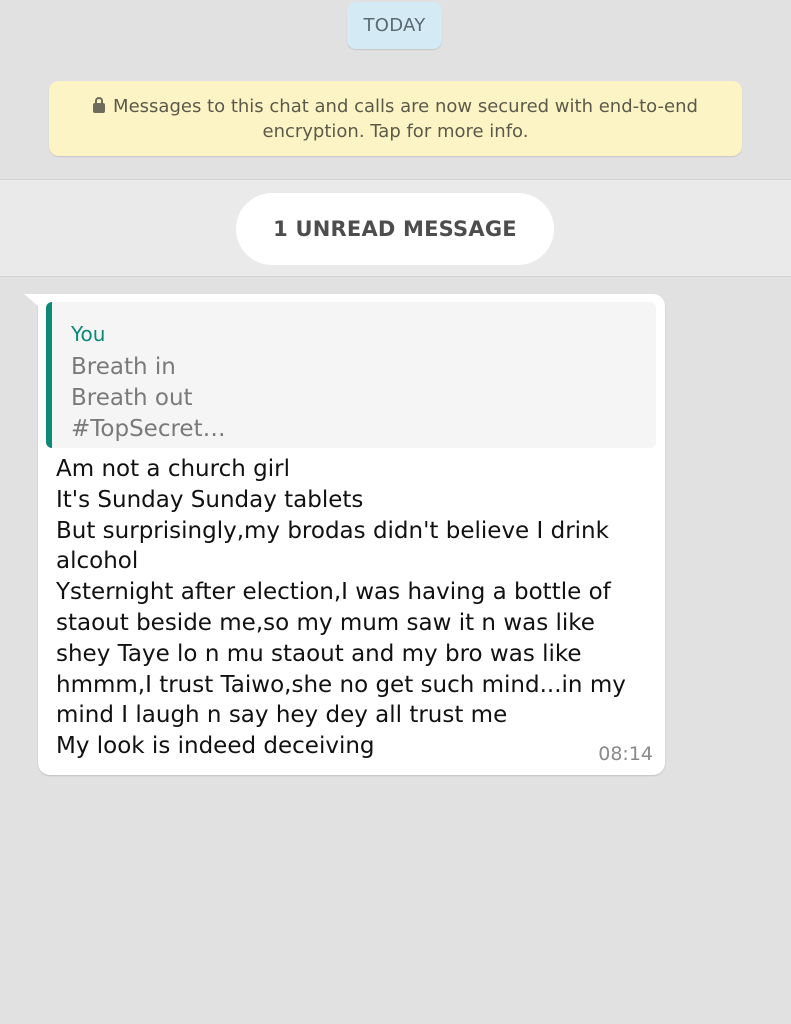 The width and height of the screenshot is (791, 1024). I want to click on message-line: mind I laugh n say hey dey all trust me, so click(282, 715).